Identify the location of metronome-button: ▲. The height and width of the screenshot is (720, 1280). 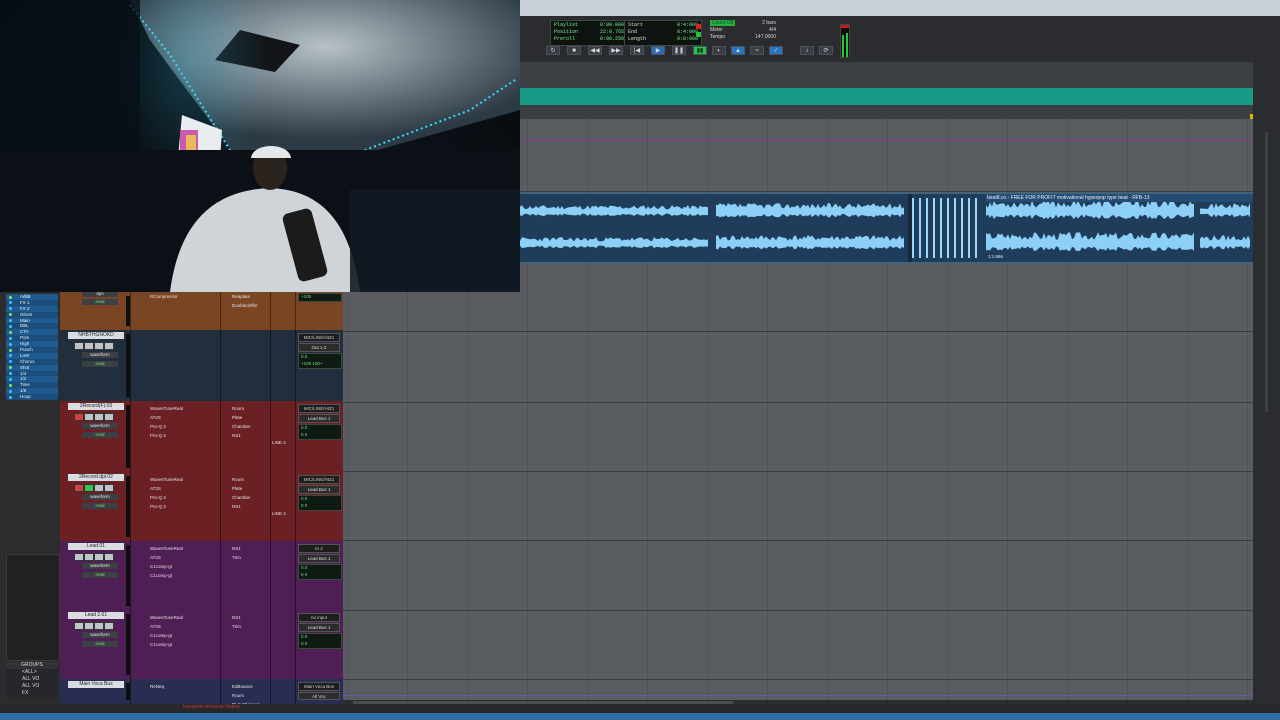
(738, 50).